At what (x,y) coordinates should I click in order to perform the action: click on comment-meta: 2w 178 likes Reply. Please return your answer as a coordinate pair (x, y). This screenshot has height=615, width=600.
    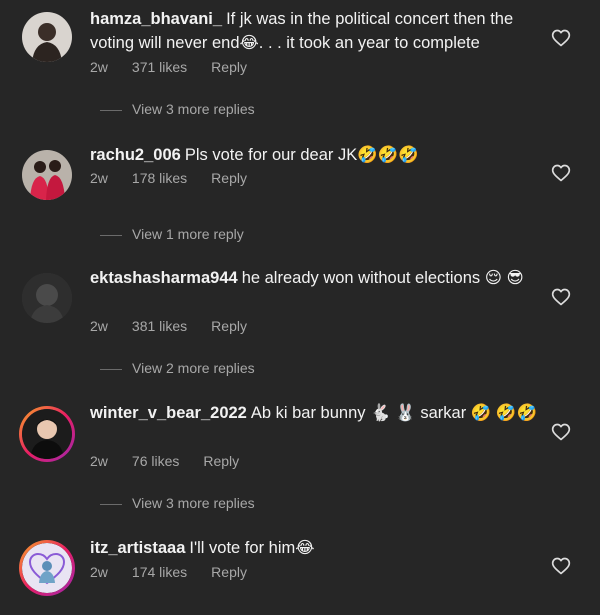
    Looking at the image, I should click on (180, 178).